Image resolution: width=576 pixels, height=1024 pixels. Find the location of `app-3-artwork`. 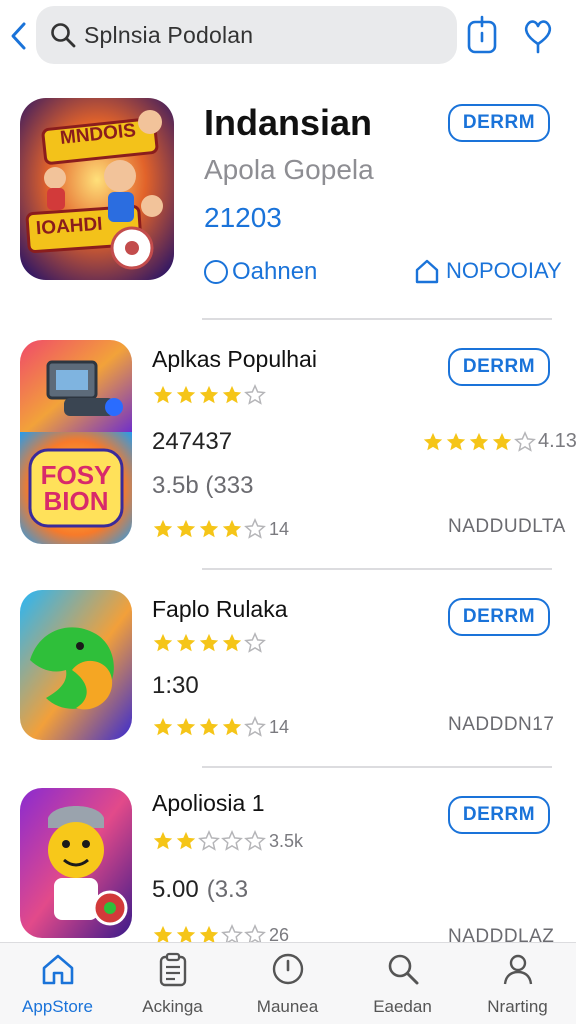

app-3-artwork is located at coordinates (76, 665).